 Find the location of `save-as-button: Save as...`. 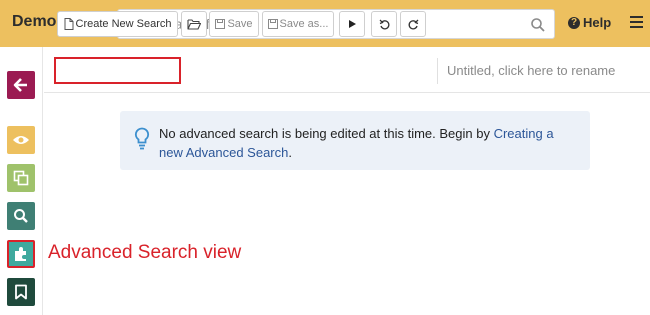

save-as-button: Save as... is located at coordinates (298, 24).